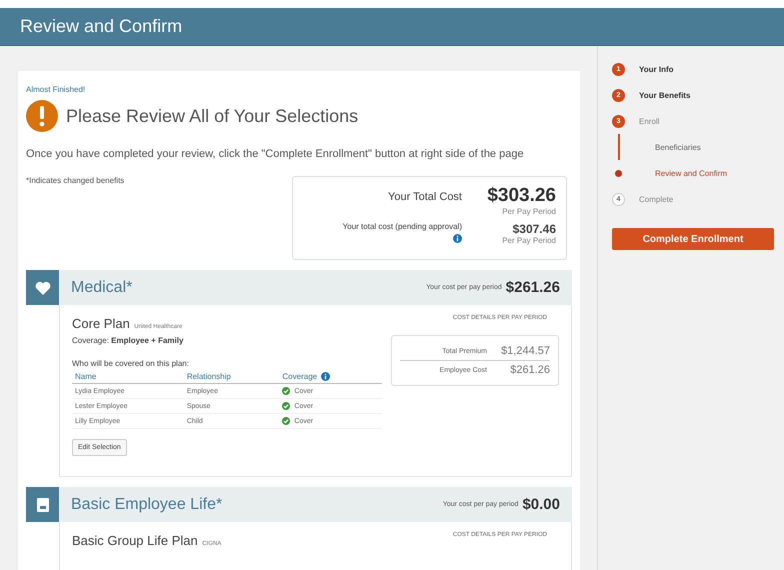  I want to click on covered-label: Who will be covered on this plan:, so click(131, 363).